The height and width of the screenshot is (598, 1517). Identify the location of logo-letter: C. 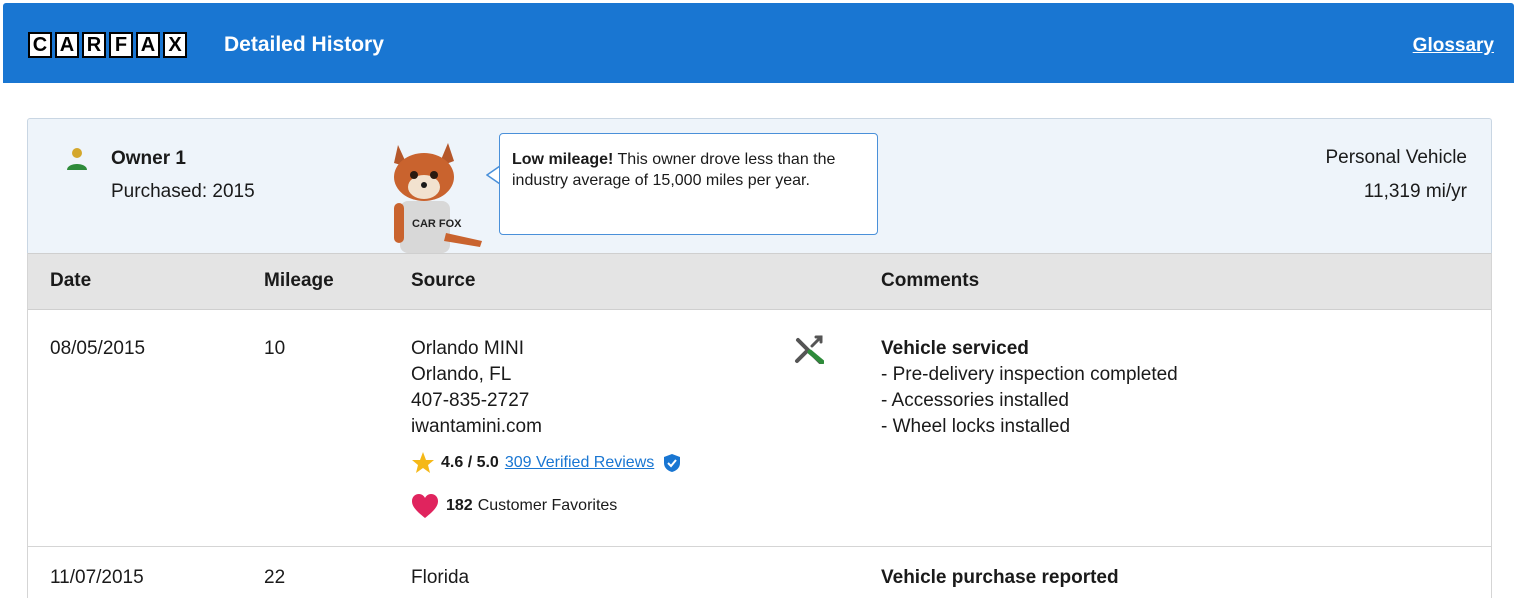
(40, 45).